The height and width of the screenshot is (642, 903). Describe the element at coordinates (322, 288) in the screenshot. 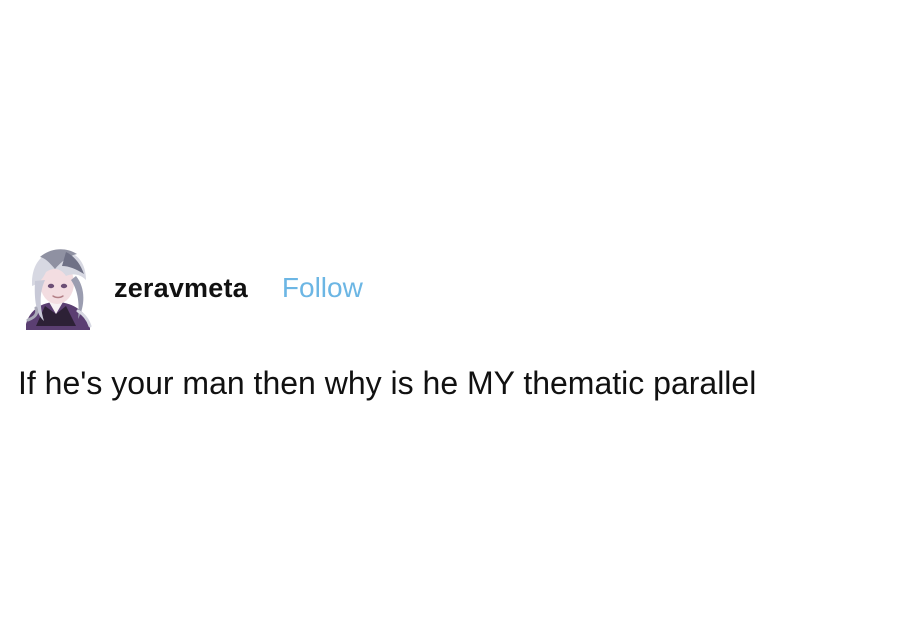

I see `follow-button: Follow` at that location.